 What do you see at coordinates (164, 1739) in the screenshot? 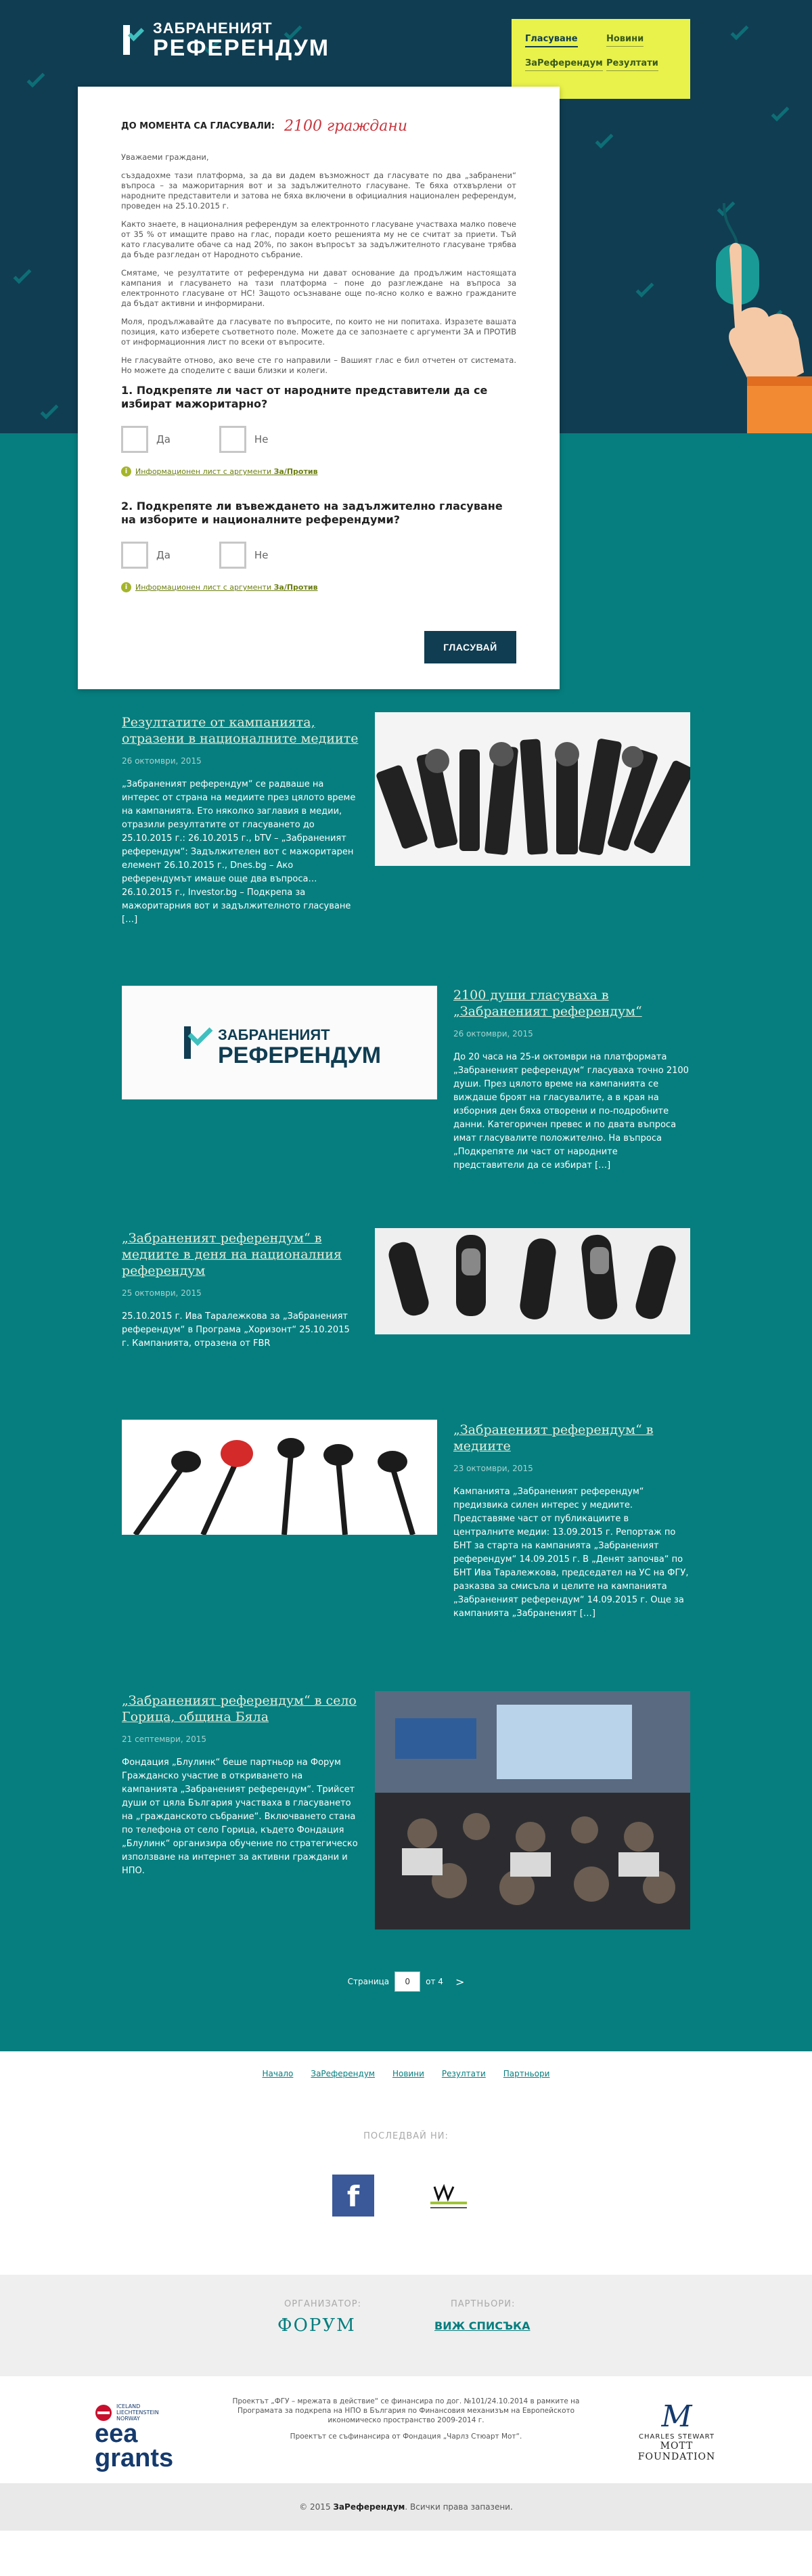
I see `post-5-date: 21 септември, 2015` at bounding box center [164, 1739].